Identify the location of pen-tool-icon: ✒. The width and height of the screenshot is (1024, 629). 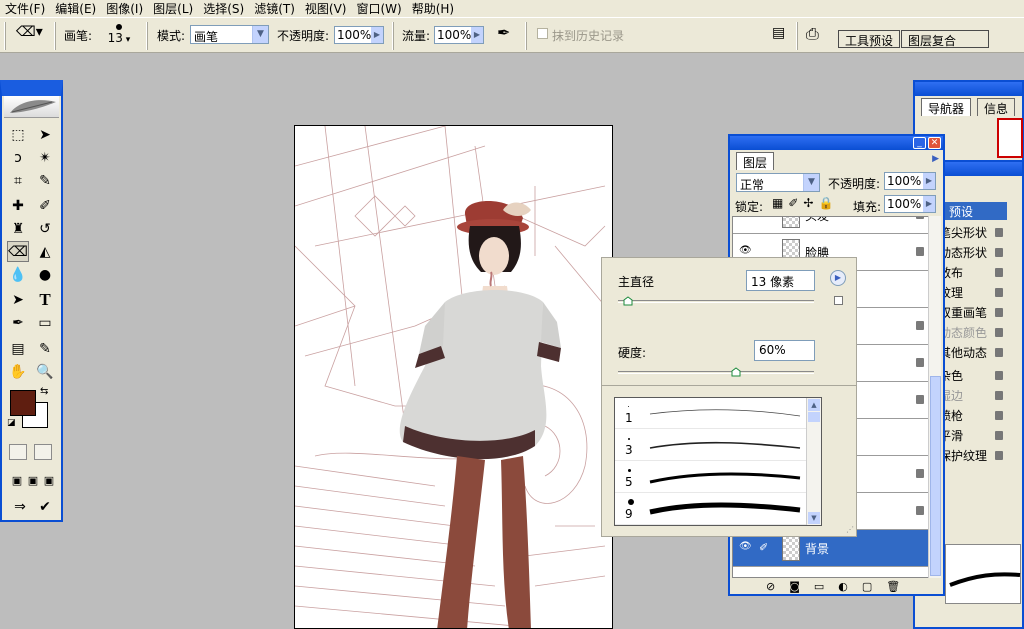
(18, 322).